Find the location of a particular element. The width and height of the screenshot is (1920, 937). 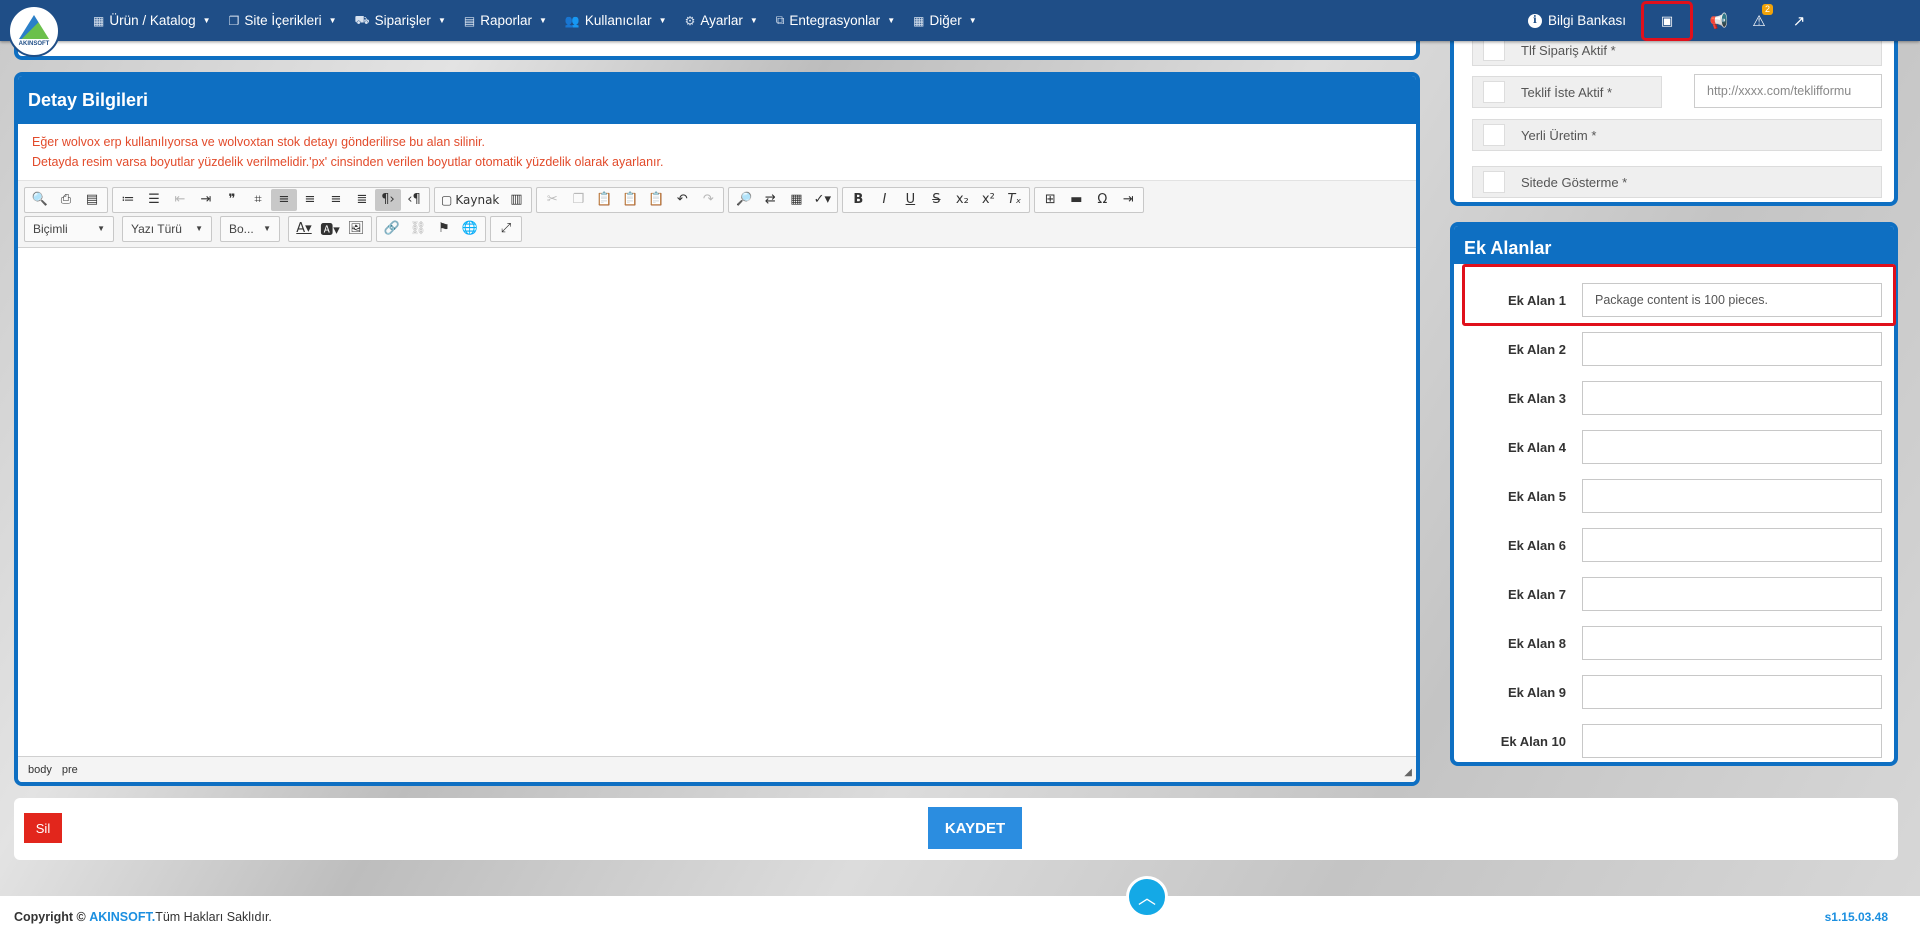

link-icon: 🔗 is located at coordinates (392, 229).